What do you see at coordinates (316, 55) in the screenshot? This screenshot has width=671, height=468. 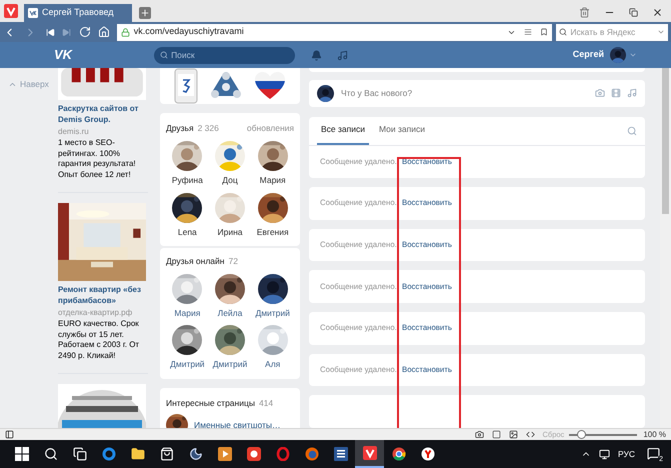 I see `bell-icon` at bounding box center [316, 55].